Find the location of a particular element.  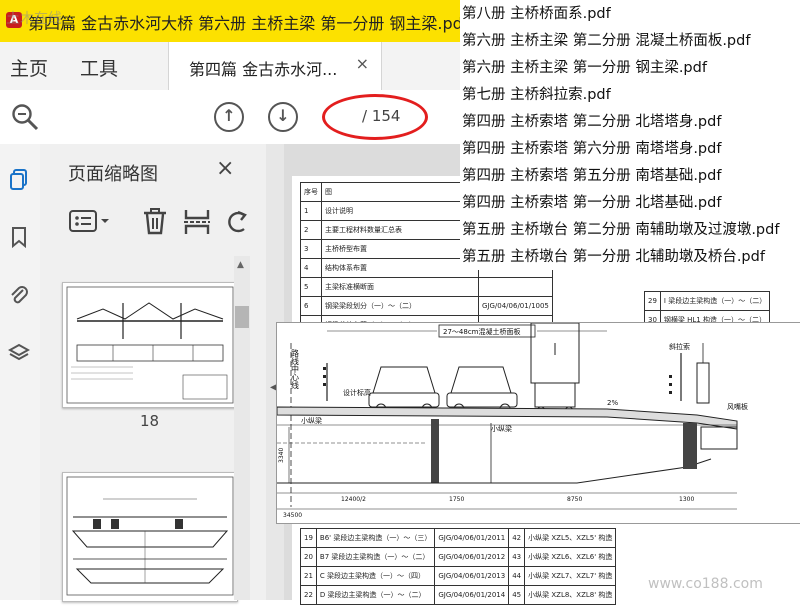

table-cell: 5 is located at coordinates (311, 287).